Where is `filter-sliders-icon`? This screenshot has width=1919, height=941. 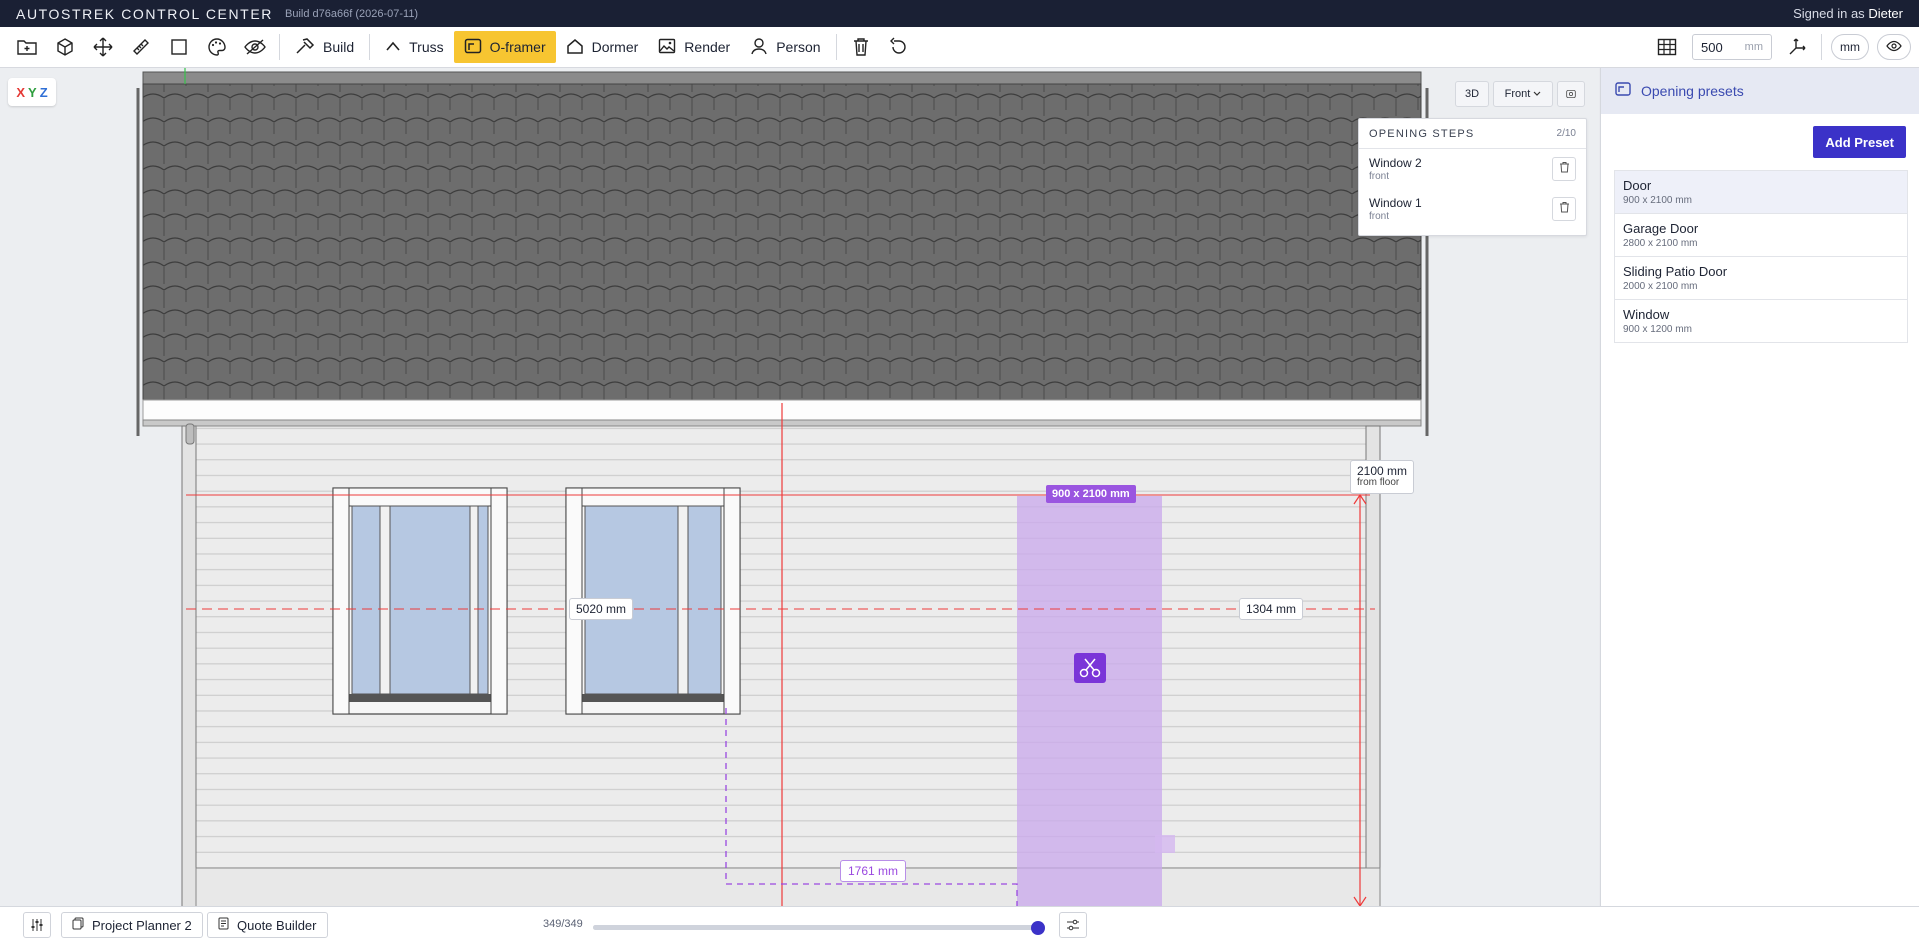 filter-sliders-icon is located at coordinates (1073, 925).